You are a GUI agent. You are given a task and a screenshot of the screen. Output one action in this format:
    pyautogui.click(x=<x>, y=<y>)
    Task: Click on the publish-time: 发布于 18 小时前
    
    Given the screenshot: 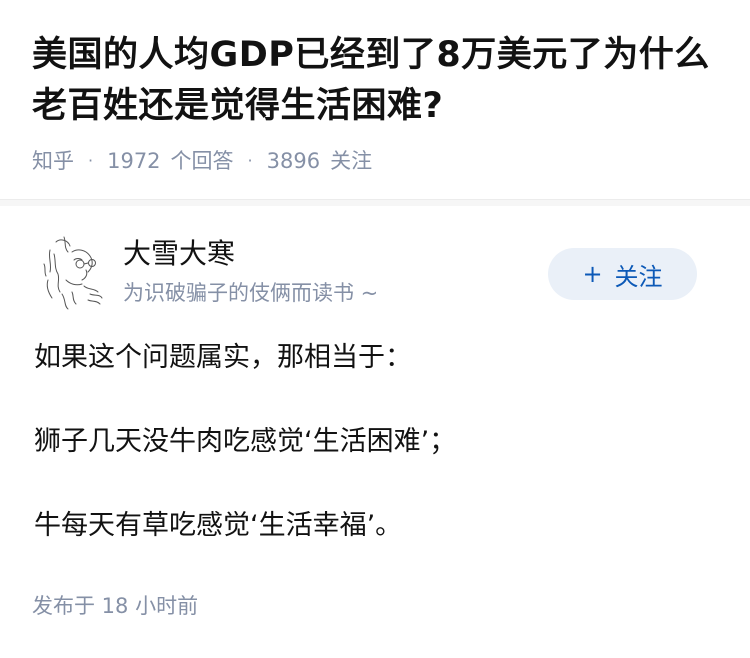 What is the action you would take?
    pyautogui.click(x=115, y=606)
    